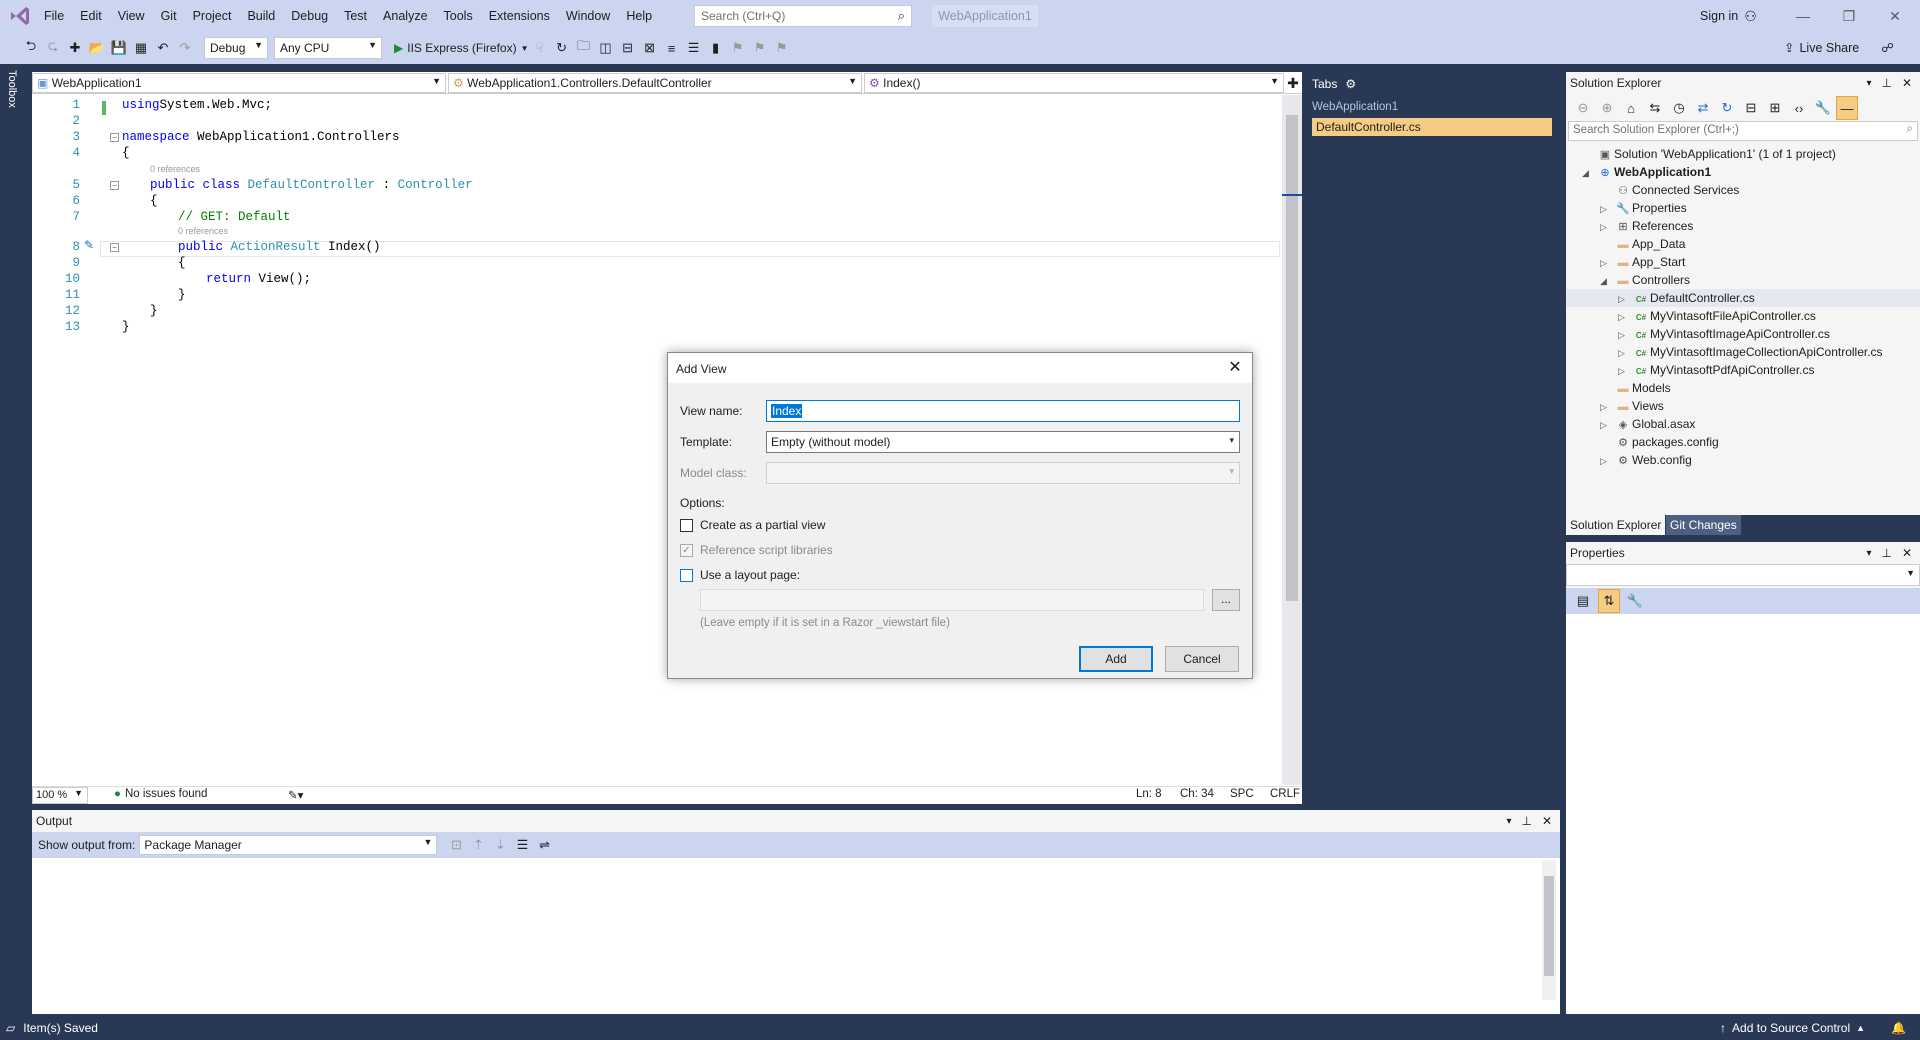 This screenshot has height=1040, width=1920. I want to click on new-project-icon: ✚, so click(75, 48).